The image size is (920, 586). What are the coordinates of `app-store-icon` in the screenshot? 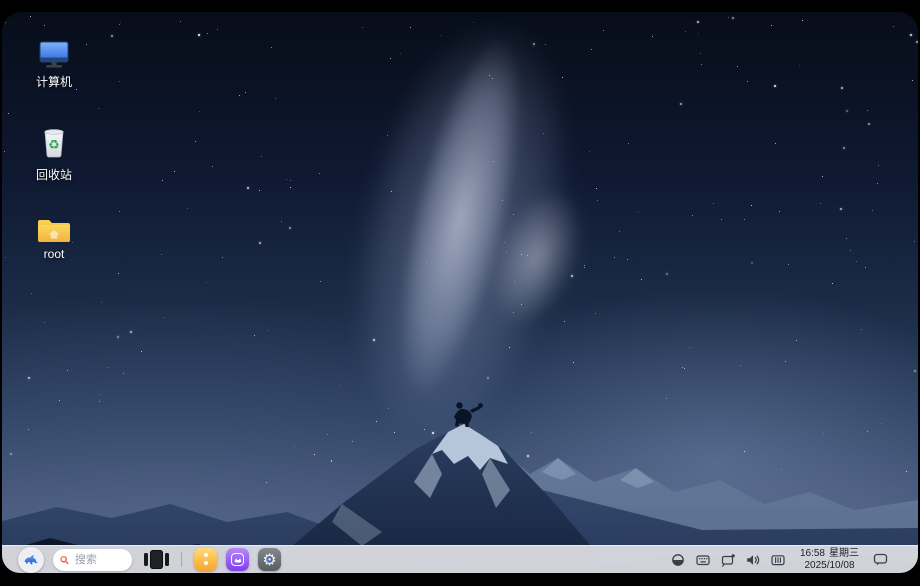 It's located at (237, 559).